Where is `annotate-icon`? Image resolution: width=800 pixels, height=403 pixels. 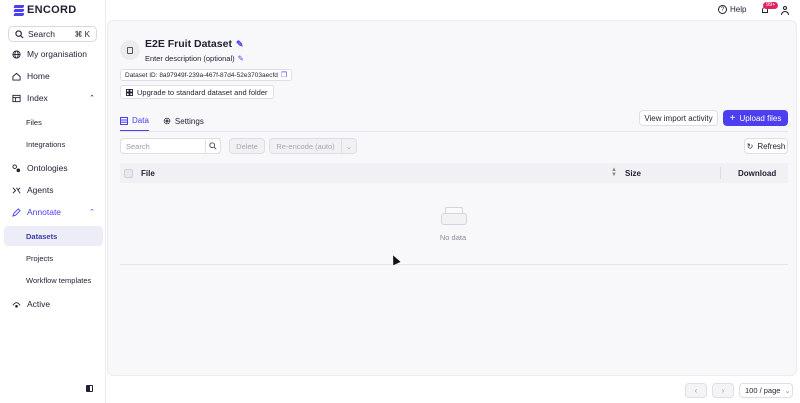 annotate-icon is located at coordinates (16, 212).